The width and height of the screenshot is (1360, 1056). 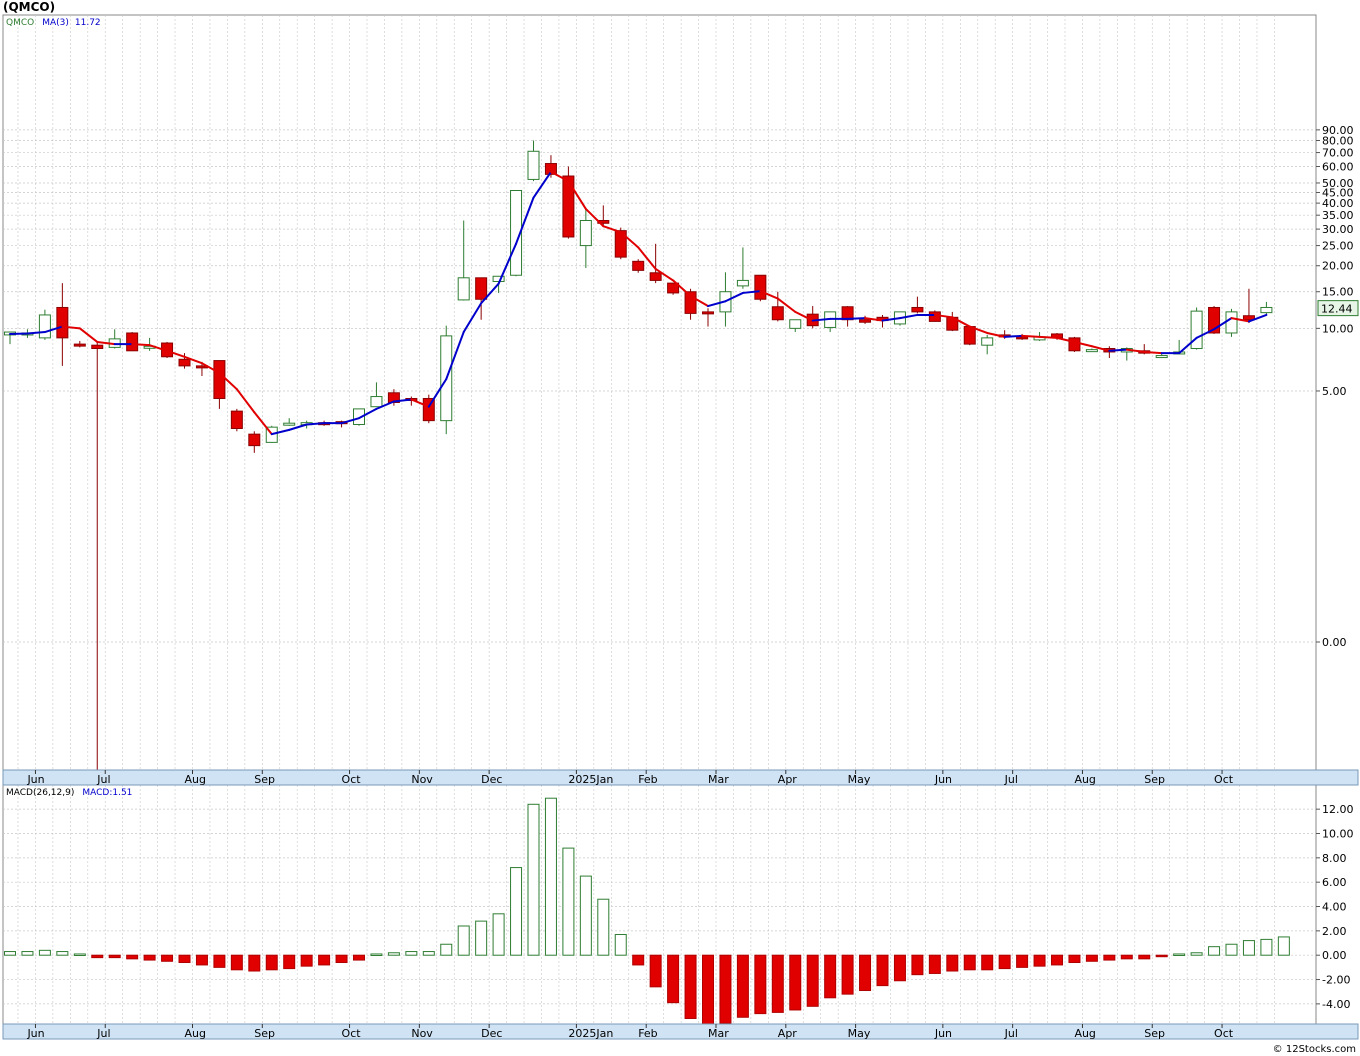 I want to click on macd-y-tick-label: 4.00, so click(x=1334, y=907).